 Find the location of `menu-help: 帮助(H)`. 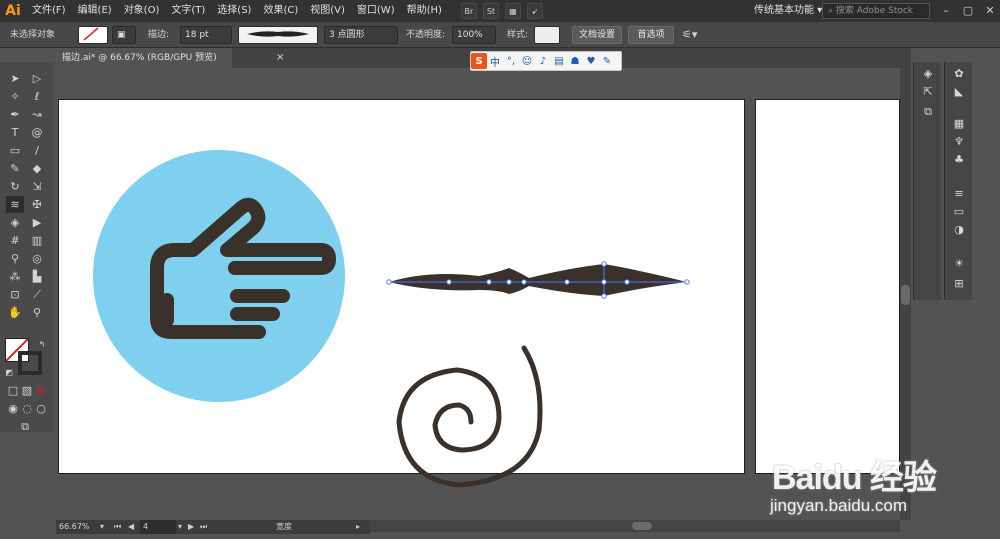

menu-help: 帮助(H) is located at coordinates (424, 11).